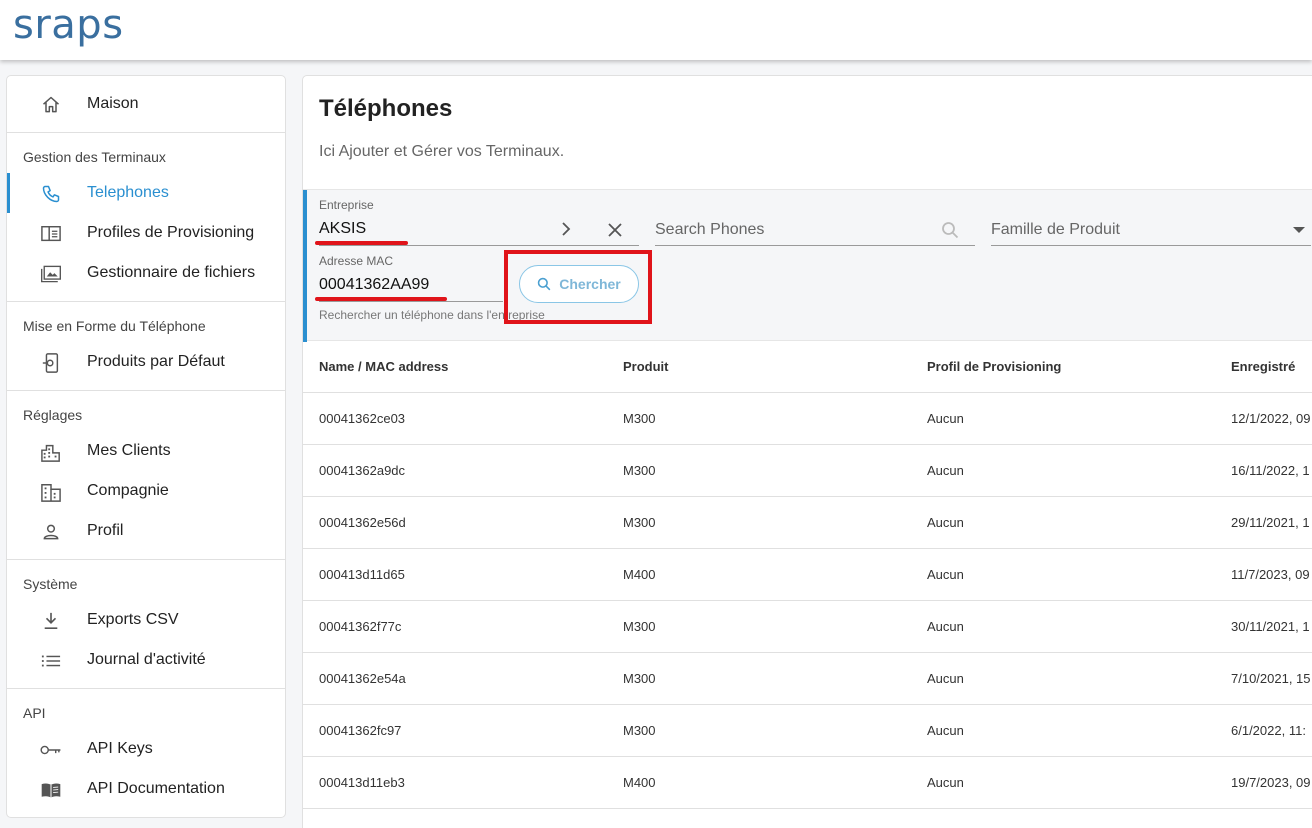  Describe the element at coordinates (361, 243) in the screenshot. I see `annotation-underline` at that location.